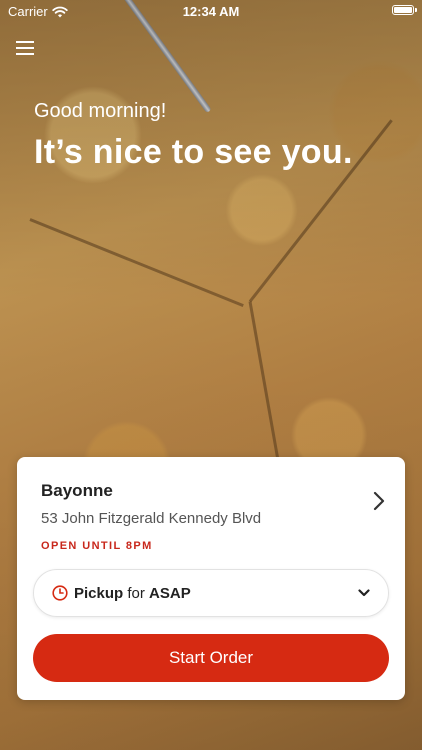 The height and width of the screenshot is (750, 422). Describe the element at coordinates (193, 152) in the screenshot. I see `greeting-large: It’s nice to see you.` at that location.